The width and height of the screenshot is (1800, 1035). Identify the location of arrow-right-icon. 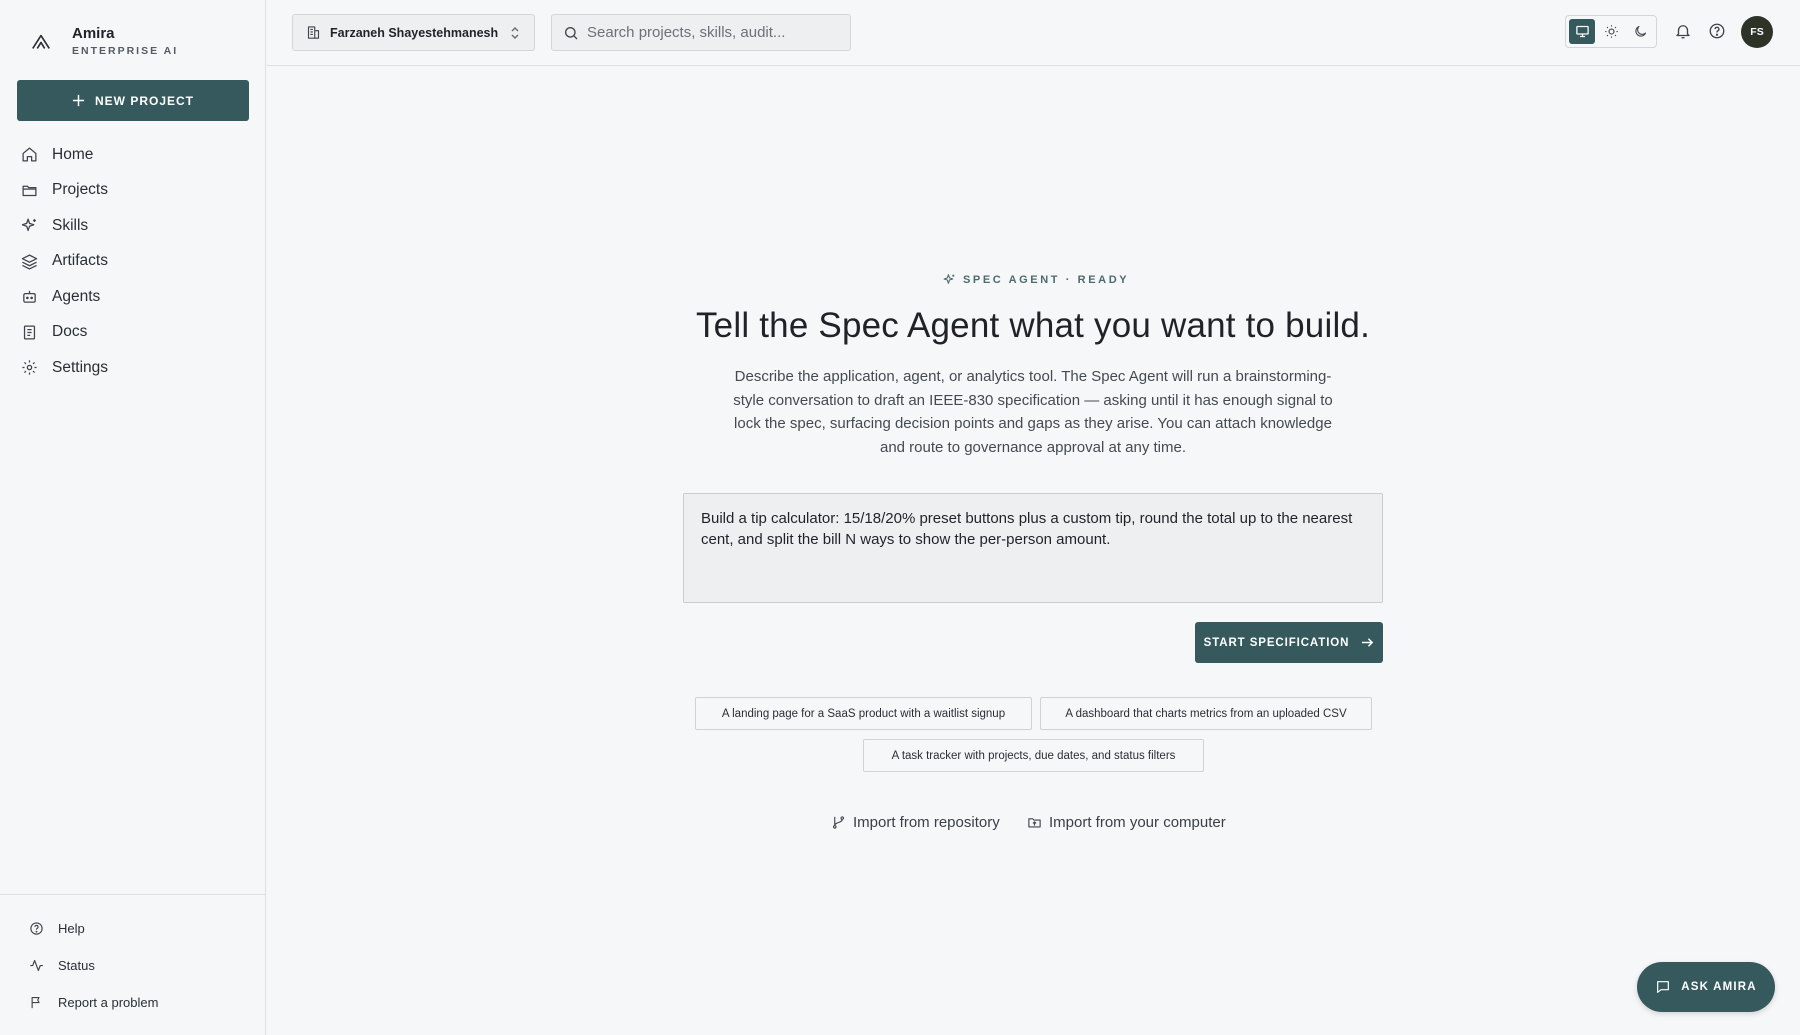
(1367, 642).